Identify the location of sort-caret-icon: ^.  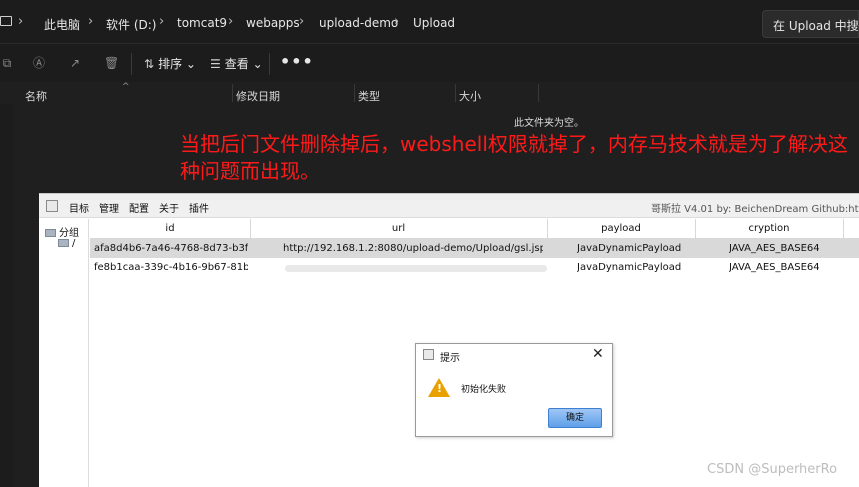
(126, 87).